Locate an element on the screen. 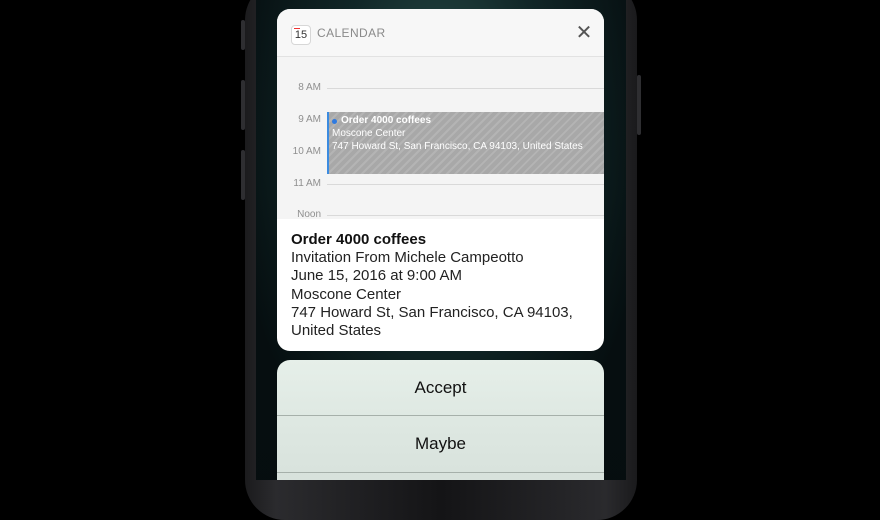 Image resolution: width=880 pixels, height=520 pixels. hour-label: 8 AM is located at coordinates (309, 87).